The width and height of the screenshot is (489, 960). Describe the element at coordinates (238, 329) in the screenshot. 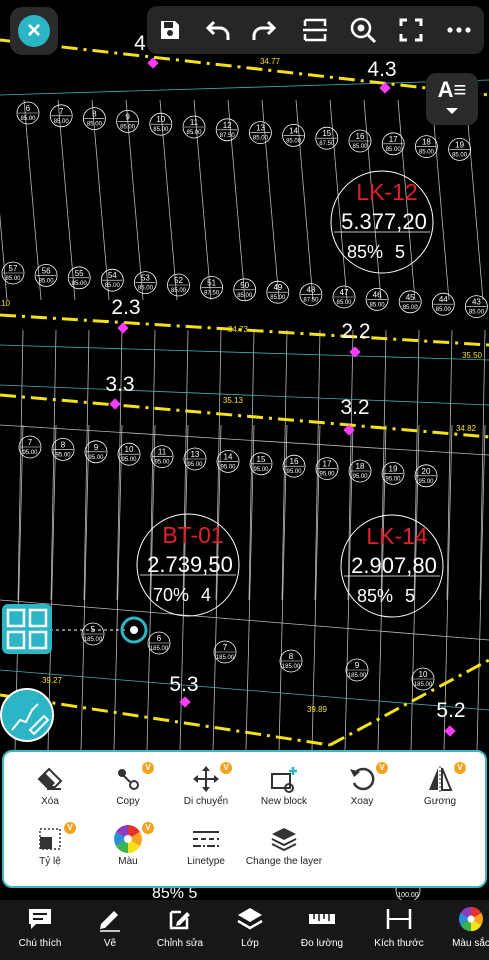

I see `dimension-label: 34.73` at that location.